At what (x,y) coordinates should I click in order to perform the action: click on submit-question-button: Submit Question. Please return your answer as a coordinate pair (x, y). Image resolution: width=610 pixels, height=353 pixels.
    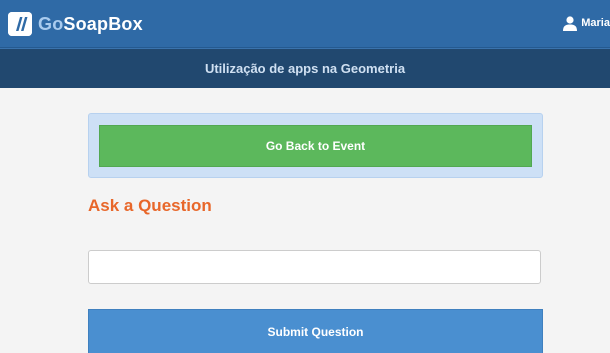
    Looking at the image, I should click on (315, 331).